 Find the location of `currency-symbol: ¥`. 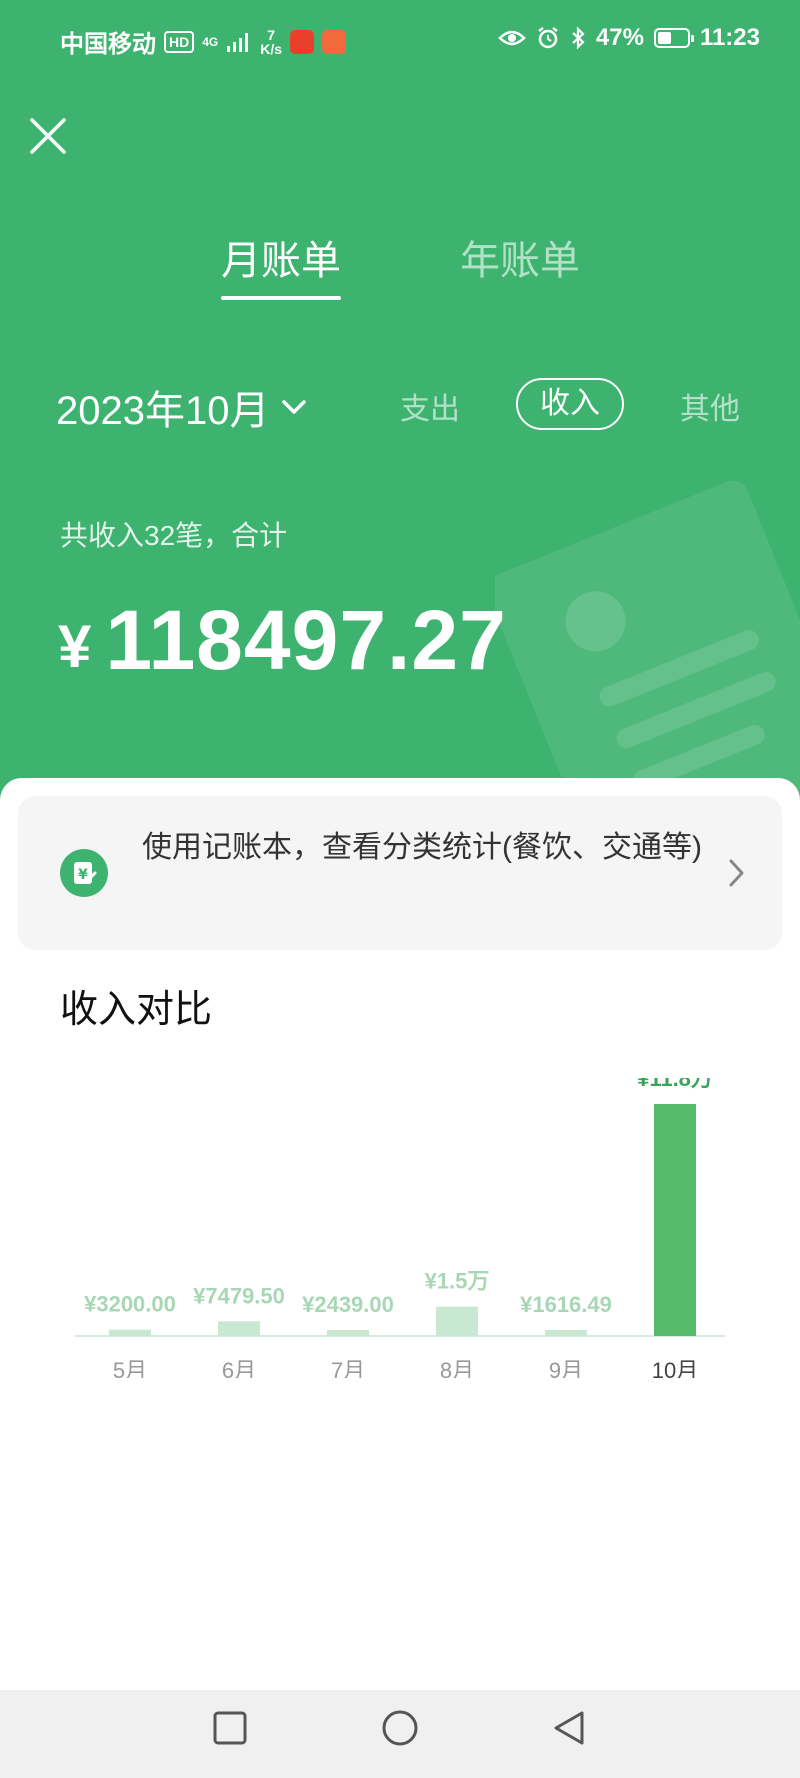

currency-symbol: ¥ is located at coordinates (75, 646).